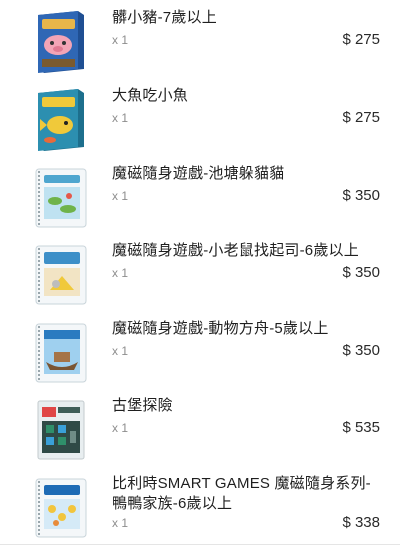 This screenshot has width=400, height=547. Describe the element at coordinates (200, 353) in the screenshot. I see `cart-item: 魔磁隨身遊戲-動物方舟-5歲以上 x 1 $ 350` at that location.